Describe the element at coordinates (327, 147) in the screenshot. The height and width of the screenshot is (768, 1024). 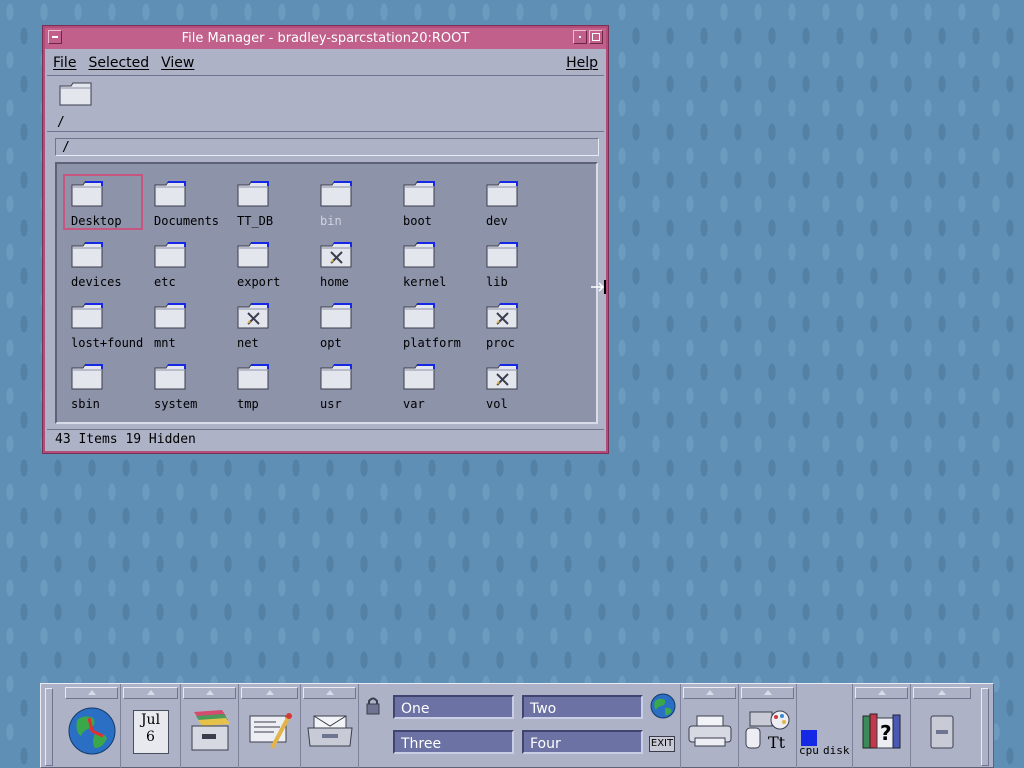
I see `path-field: /` at that location.